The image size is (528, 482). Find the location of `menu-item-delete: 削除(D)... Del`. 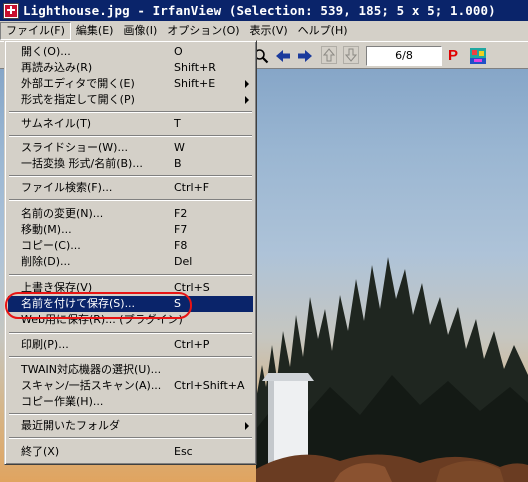

menu-item-delete: 削除(D)... Del is located at coordinates (130, 262).